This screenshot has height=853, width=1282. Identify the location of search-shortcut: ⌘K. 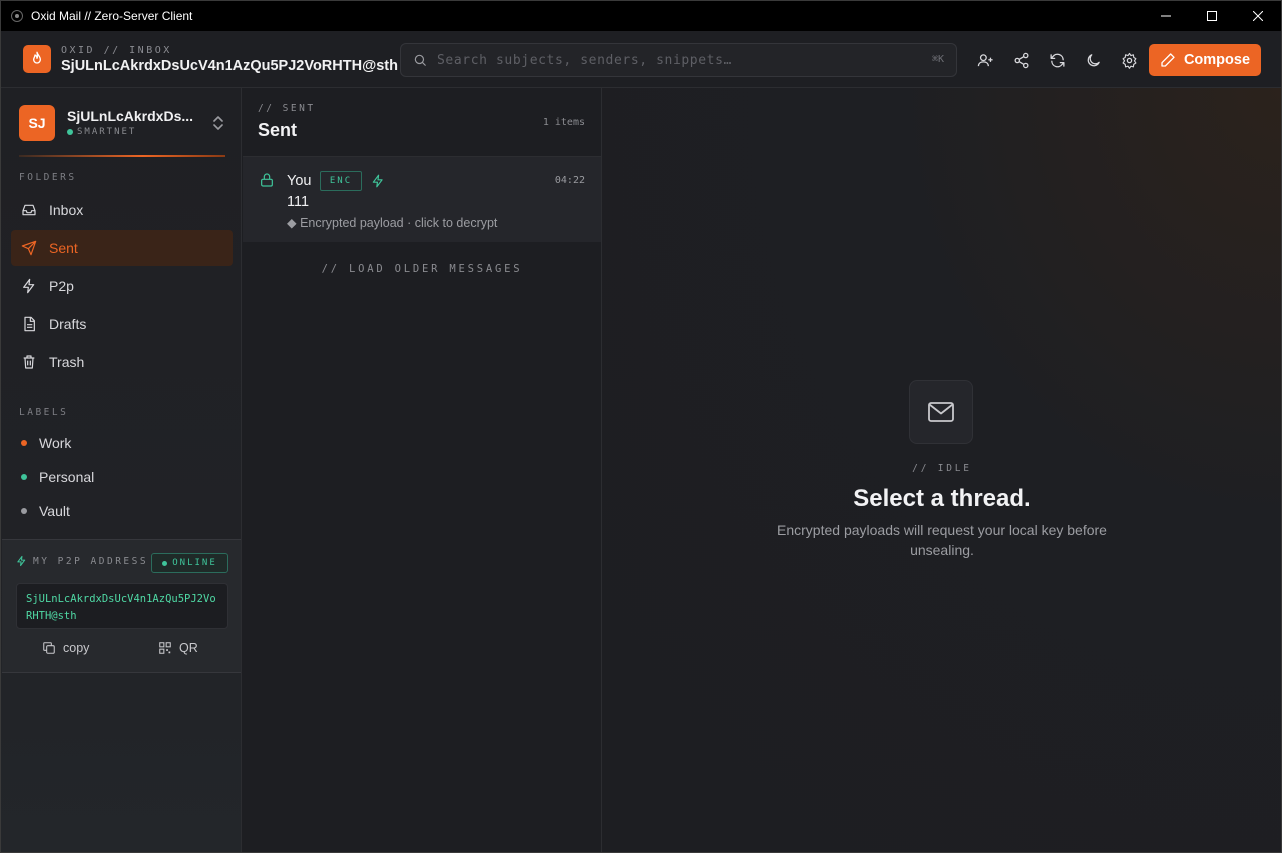
(937, 59).